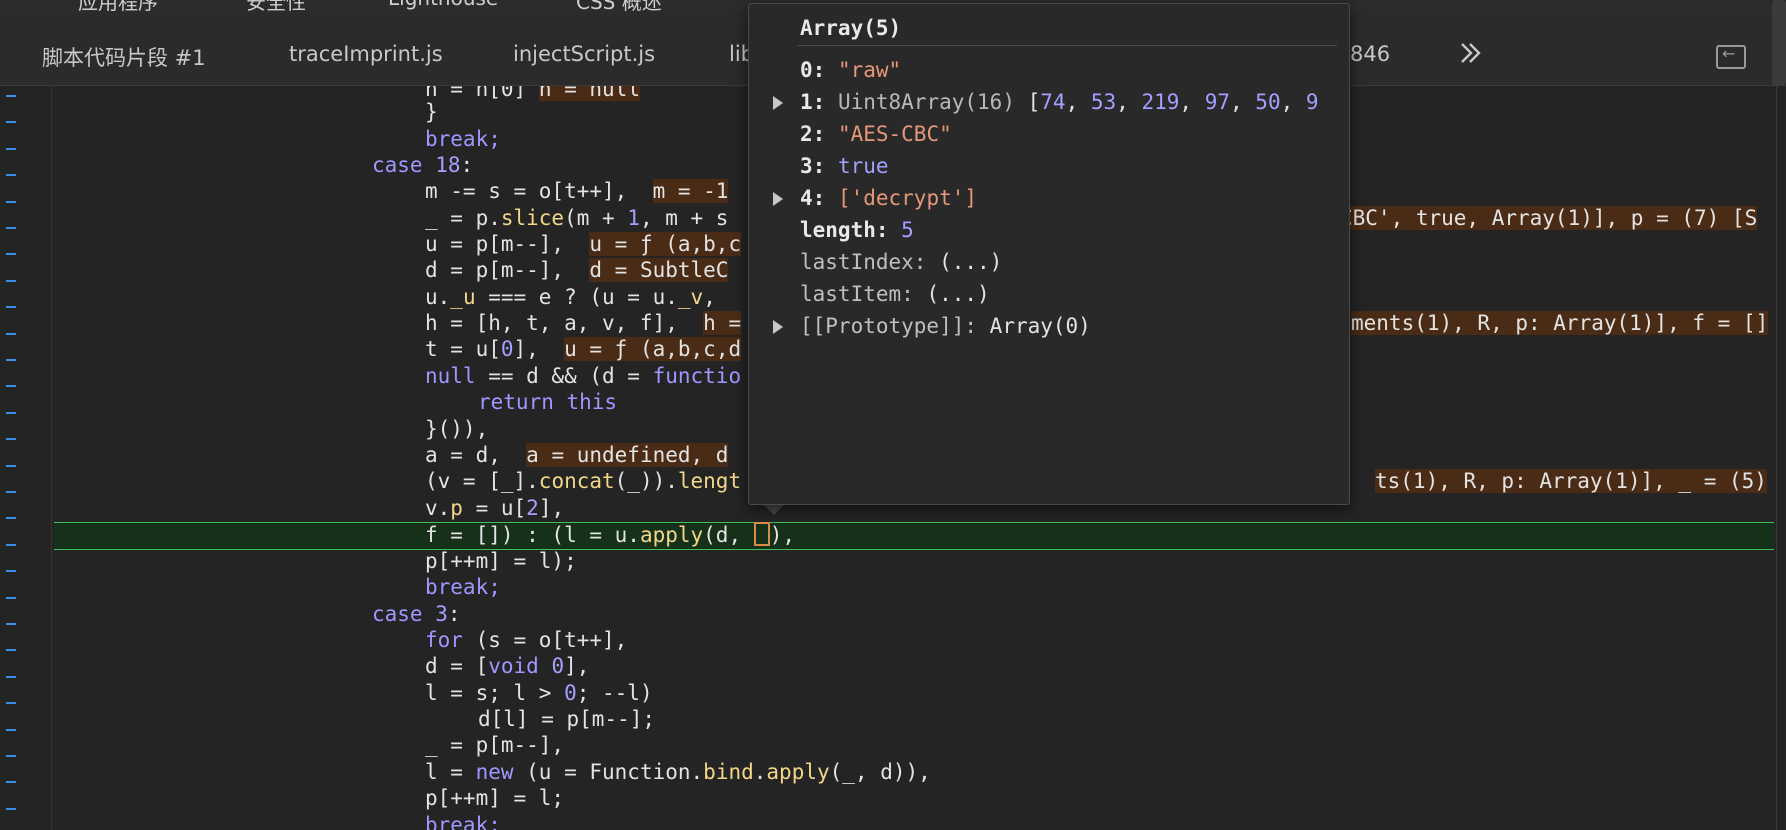 The width and height of the screenshot is (1786, 830). Describe the element at coordinates (577, 191) in the screenshot. I see `code-line: m -= s = o[t++], m = -1` at that location.